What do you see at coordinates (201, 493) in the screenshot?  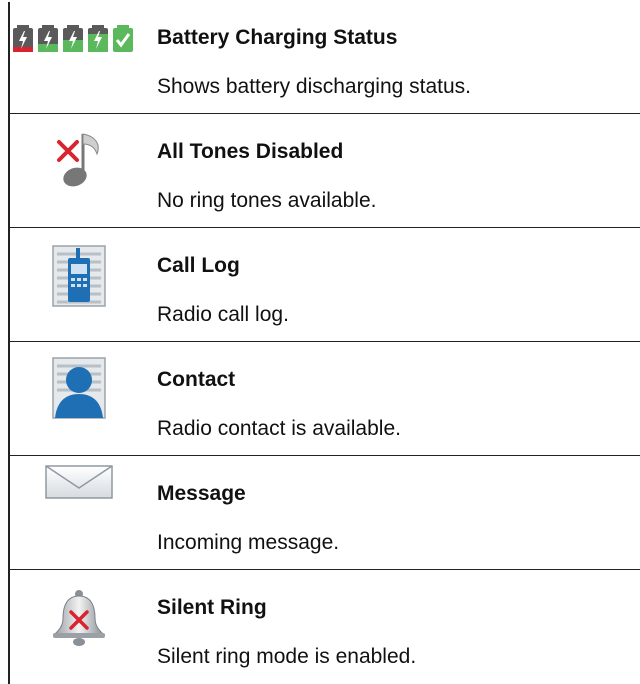 I see `row-title: Message` at bounding box center [201, 493].